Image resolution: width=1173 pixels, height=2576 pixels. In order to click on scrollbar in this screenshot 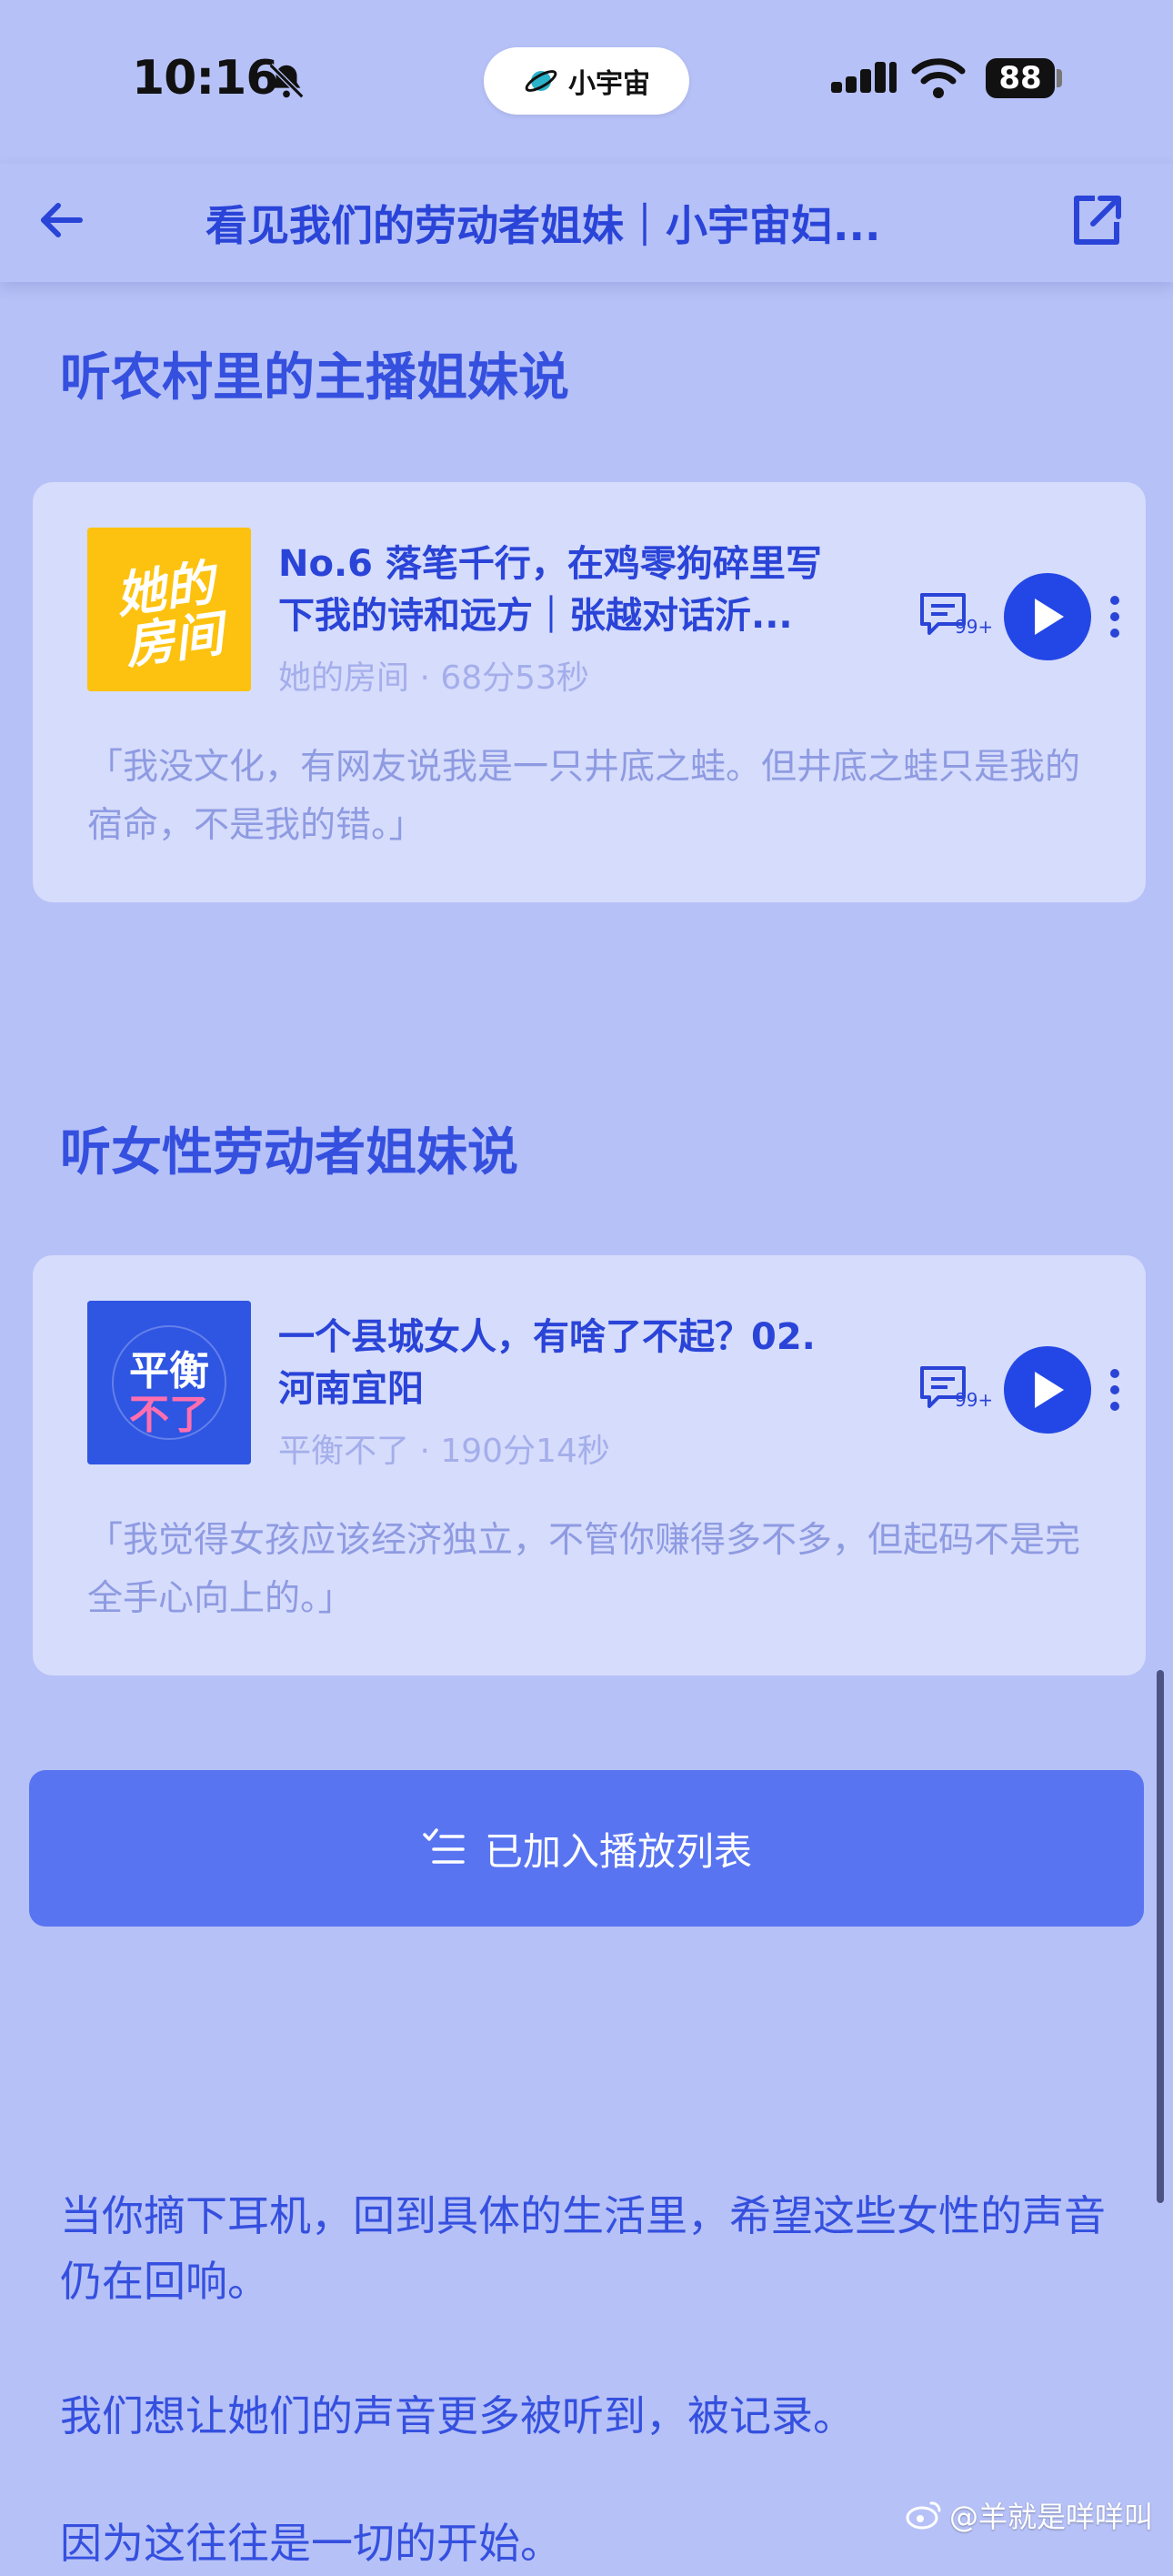, I will do `click(1160, 1936)`.